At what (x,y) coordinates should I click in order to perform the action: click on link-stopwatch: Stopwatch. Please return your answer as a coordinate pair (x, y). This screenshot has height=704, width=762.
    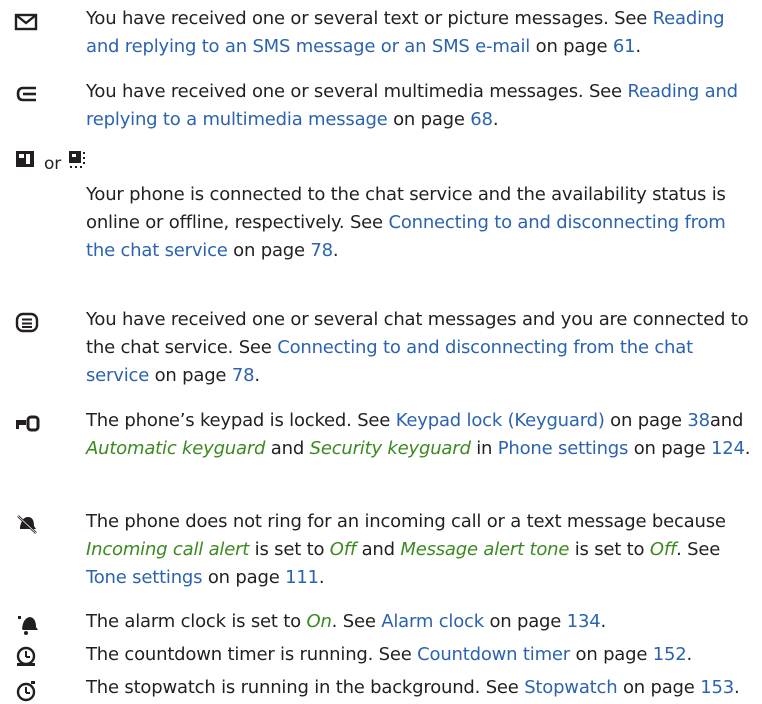
    Looking at the image, I should click on (570, 687).